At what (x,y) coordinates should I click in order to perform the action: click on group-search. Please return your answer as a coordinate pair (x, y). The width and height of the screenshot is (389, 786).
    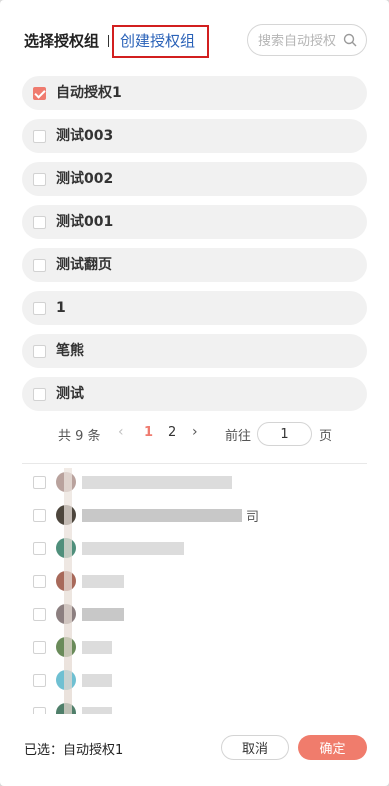
    Looking at the image, I should click on (307, 40).